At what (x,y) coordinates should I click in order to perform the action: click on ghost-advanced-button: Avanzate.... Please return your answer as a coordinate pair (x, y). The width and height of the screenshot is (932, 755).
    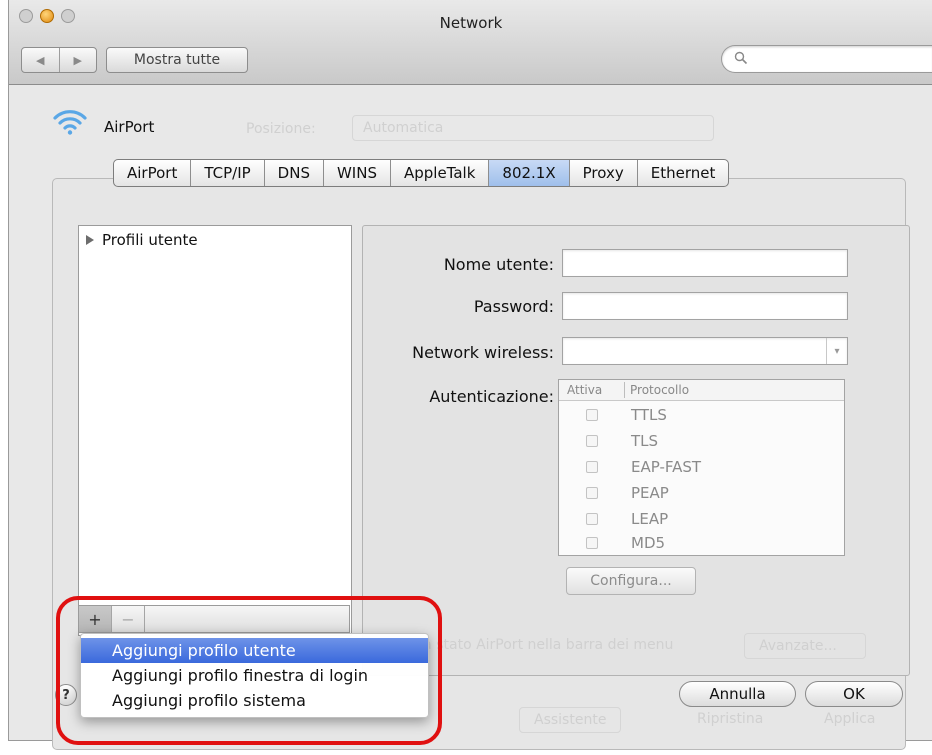
    Looking at the image, I should click on (805, 646).